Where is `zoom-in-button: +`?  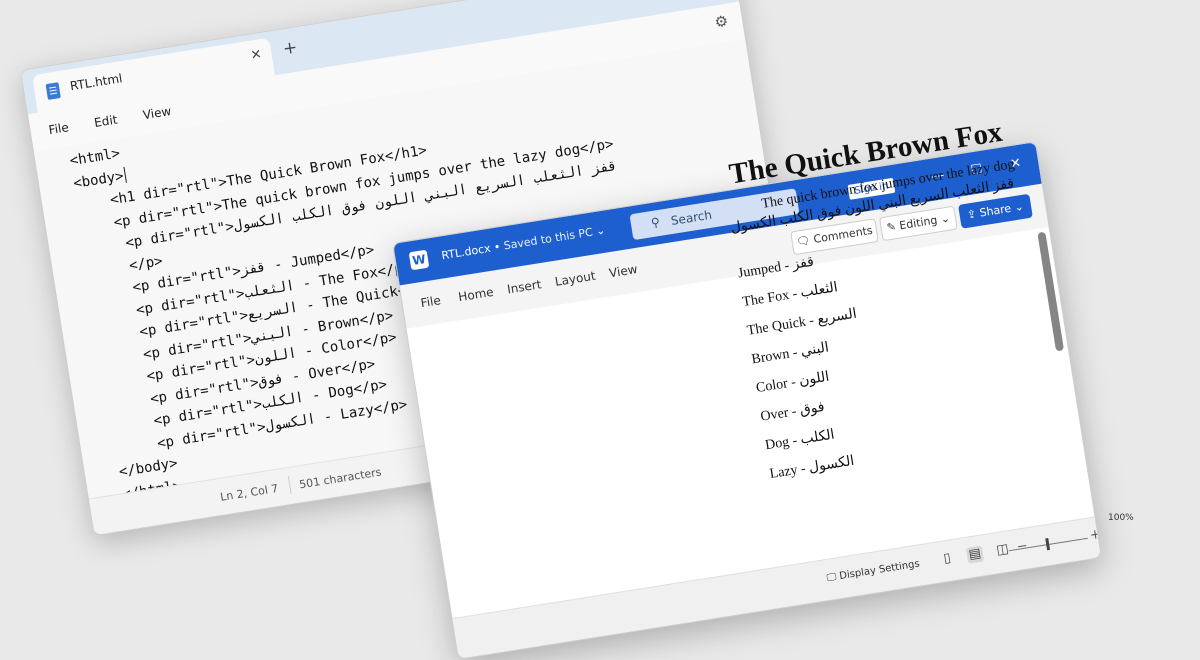 zoom-in-button: + is located at coordinates (1094, 535).